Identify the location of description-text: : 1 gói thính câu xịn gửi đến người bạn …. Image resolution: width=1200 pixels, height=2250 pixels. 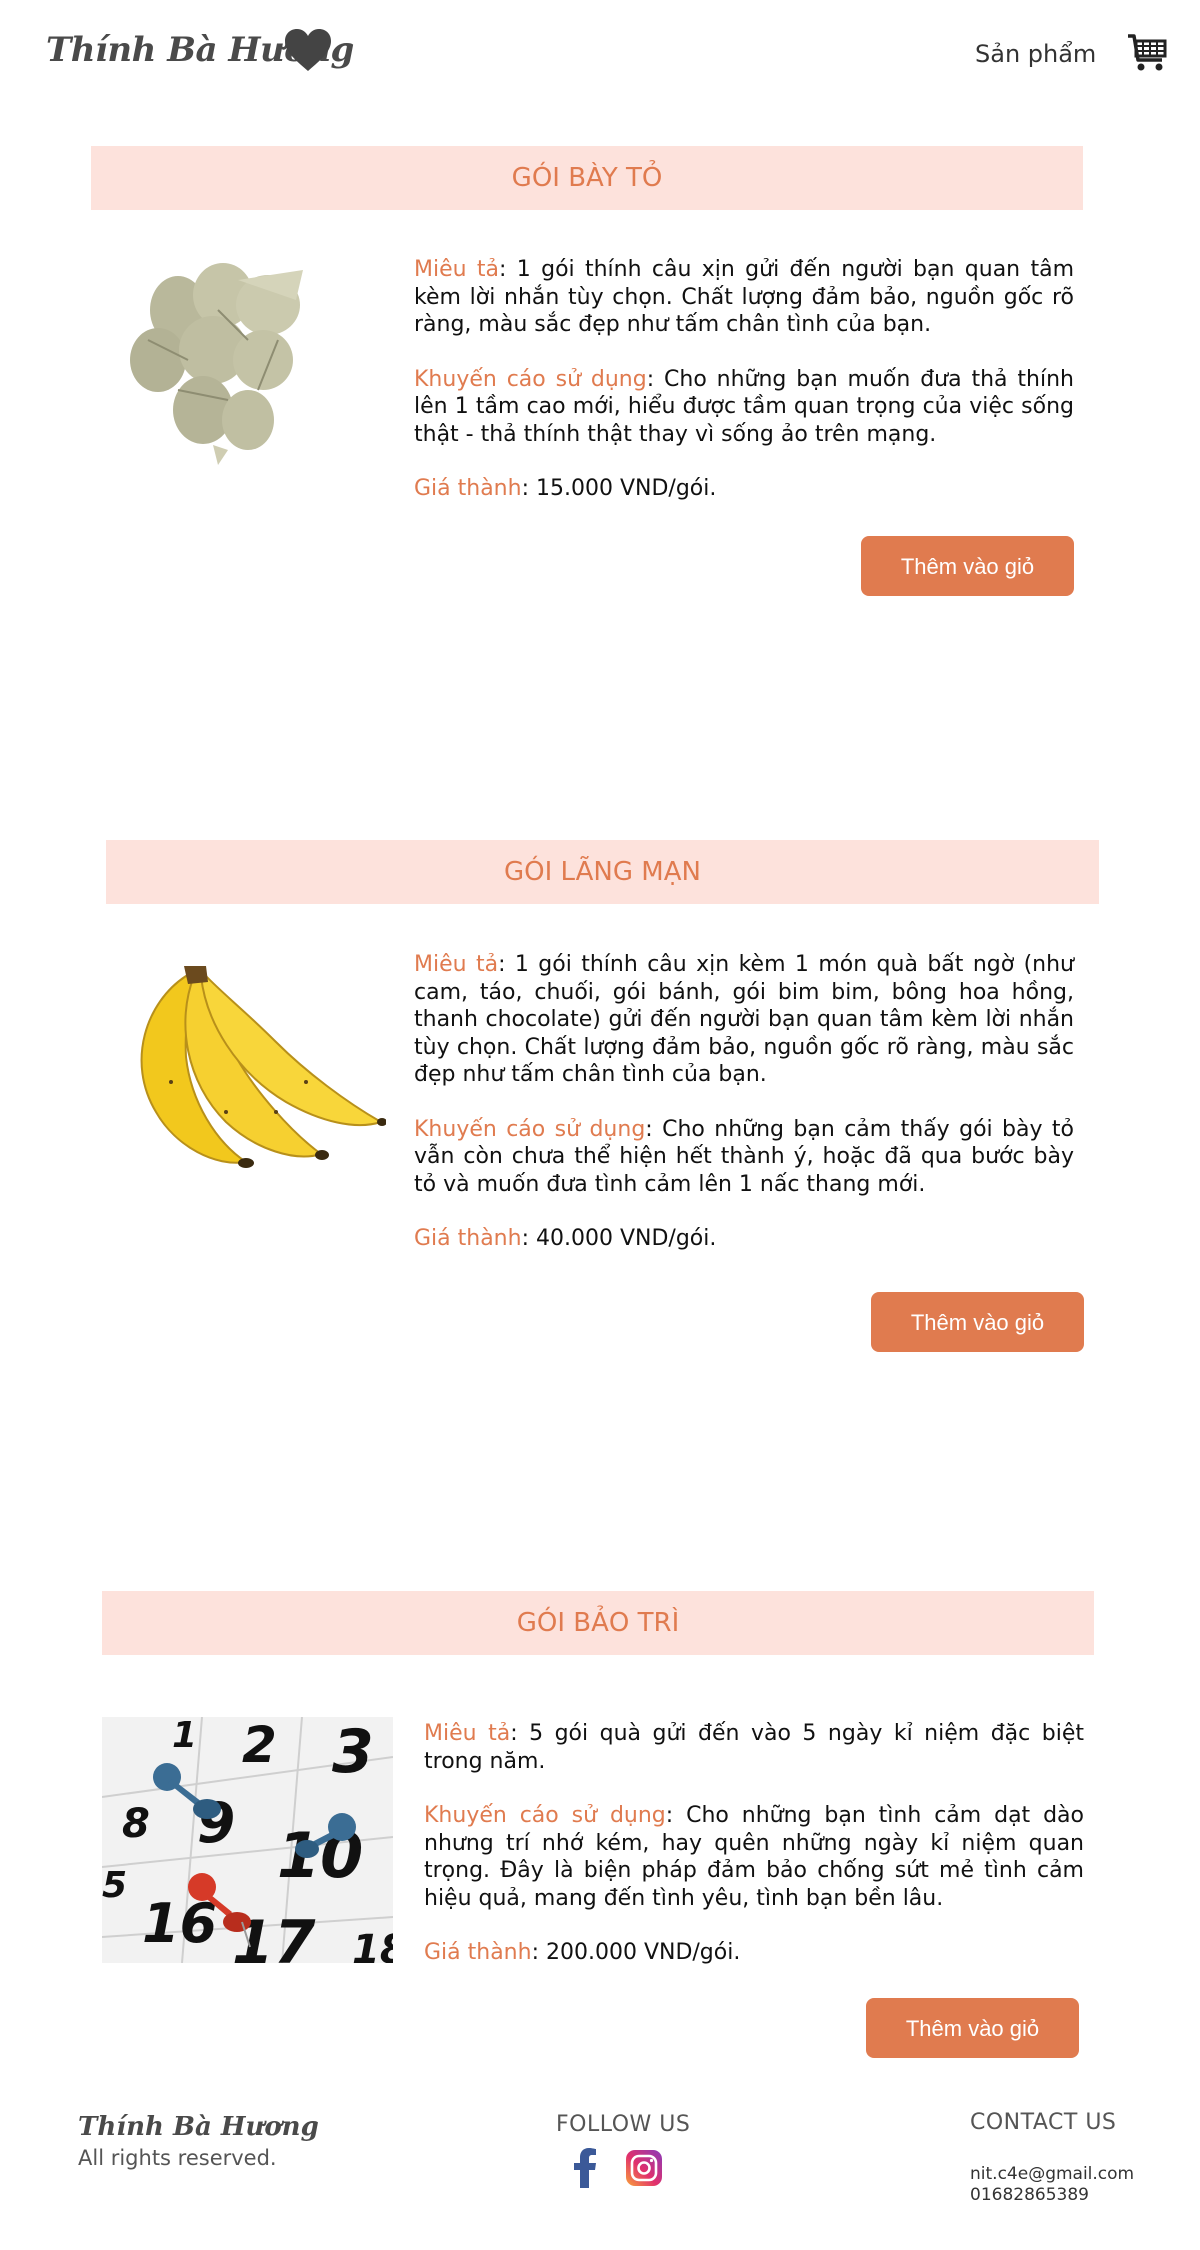
(744, 297).